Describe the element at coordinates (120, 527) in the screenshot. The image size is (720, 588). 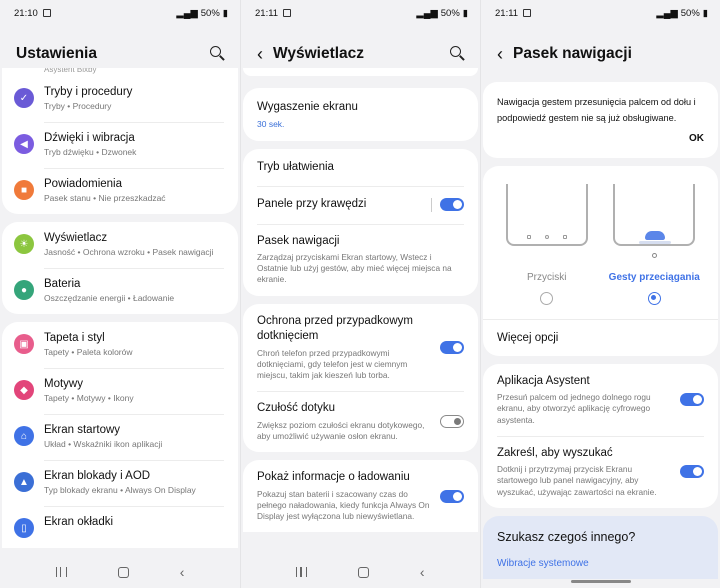
I see `settings-item: ▯ Ekran okładki` at that location.